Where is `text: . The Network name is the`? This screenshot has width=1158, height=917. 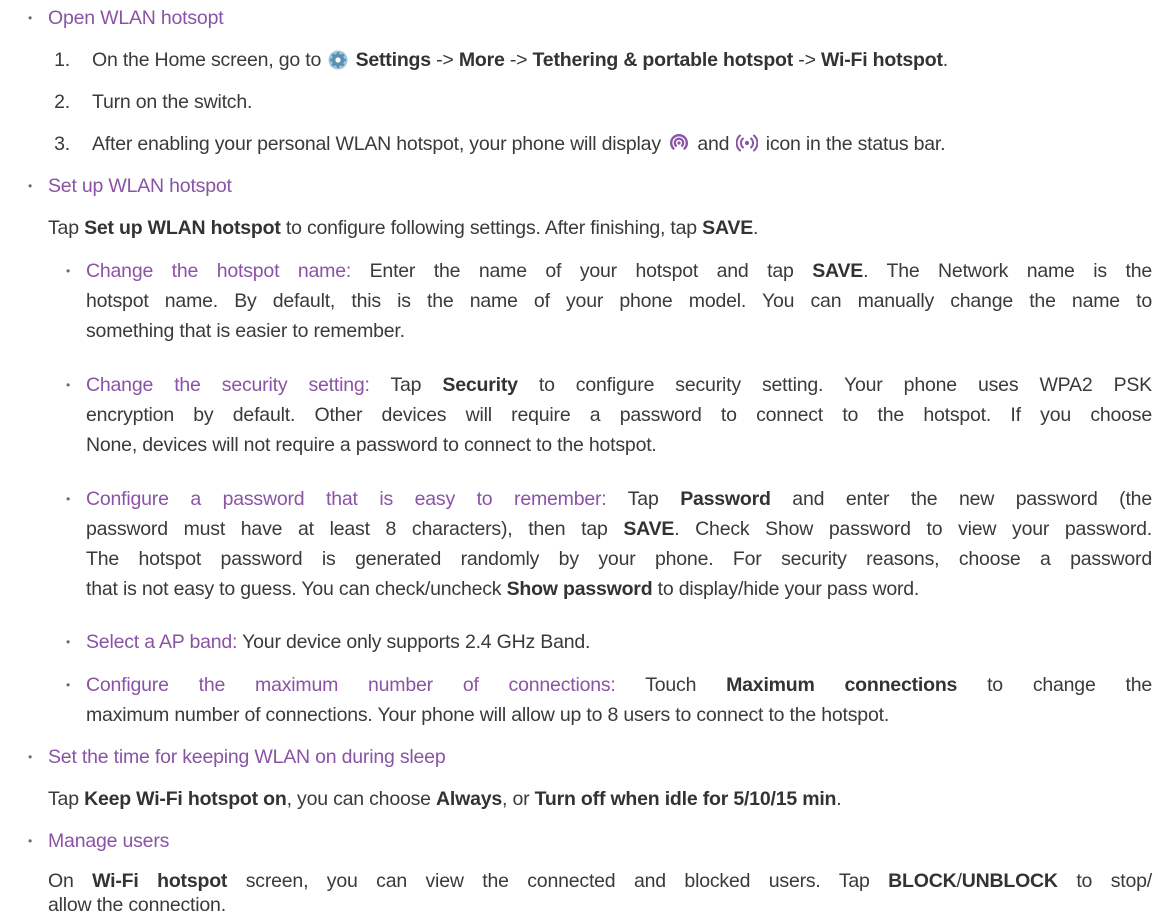
text: . The Network name is the is located at coordinates (1008, 271).